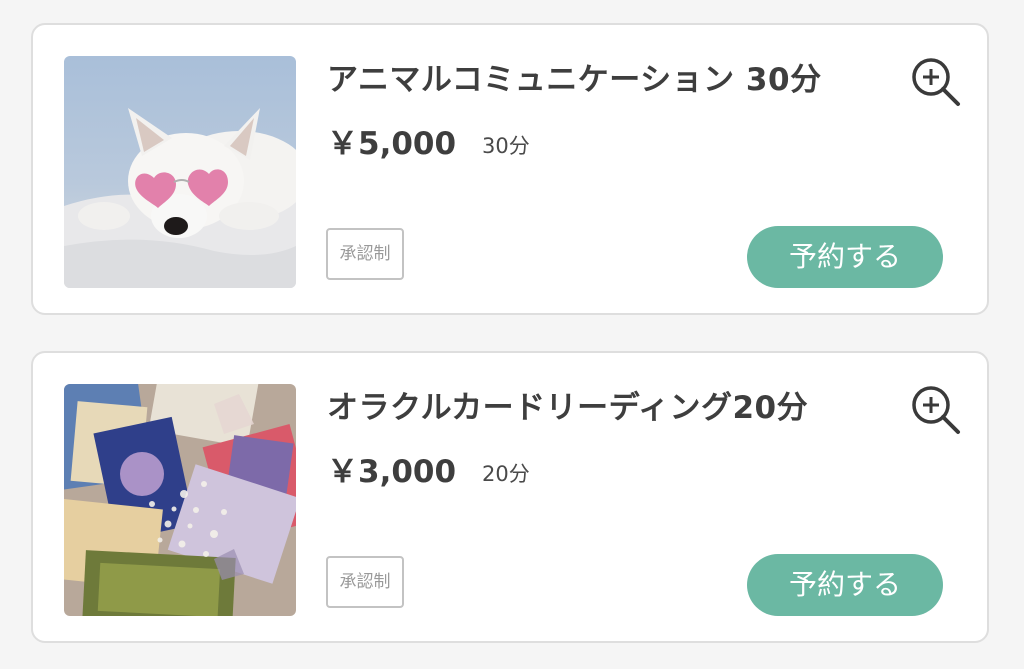  I want to click on dog-photo, so click(180, 172).